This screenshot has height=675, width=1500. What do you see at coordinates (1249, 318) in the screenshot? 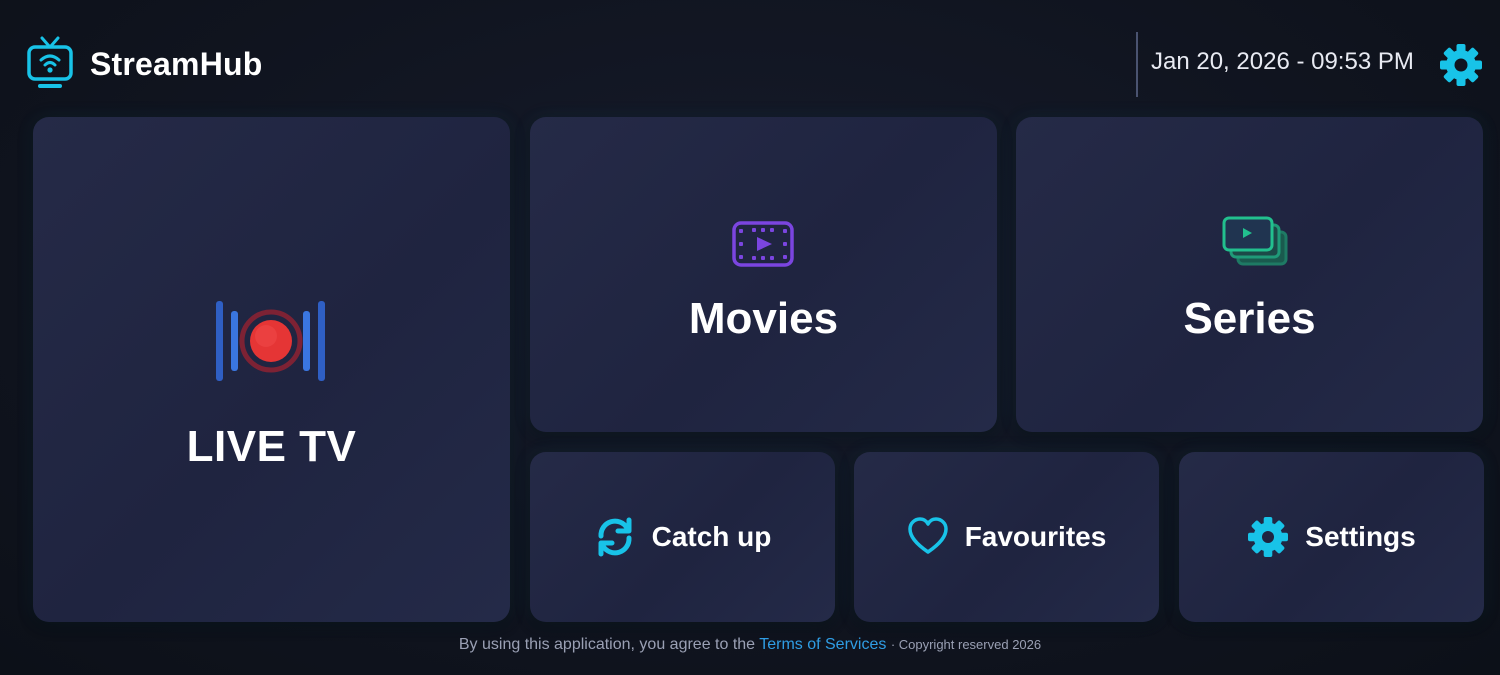
I see `series-label: Series` at bounding box center [1249, 318].